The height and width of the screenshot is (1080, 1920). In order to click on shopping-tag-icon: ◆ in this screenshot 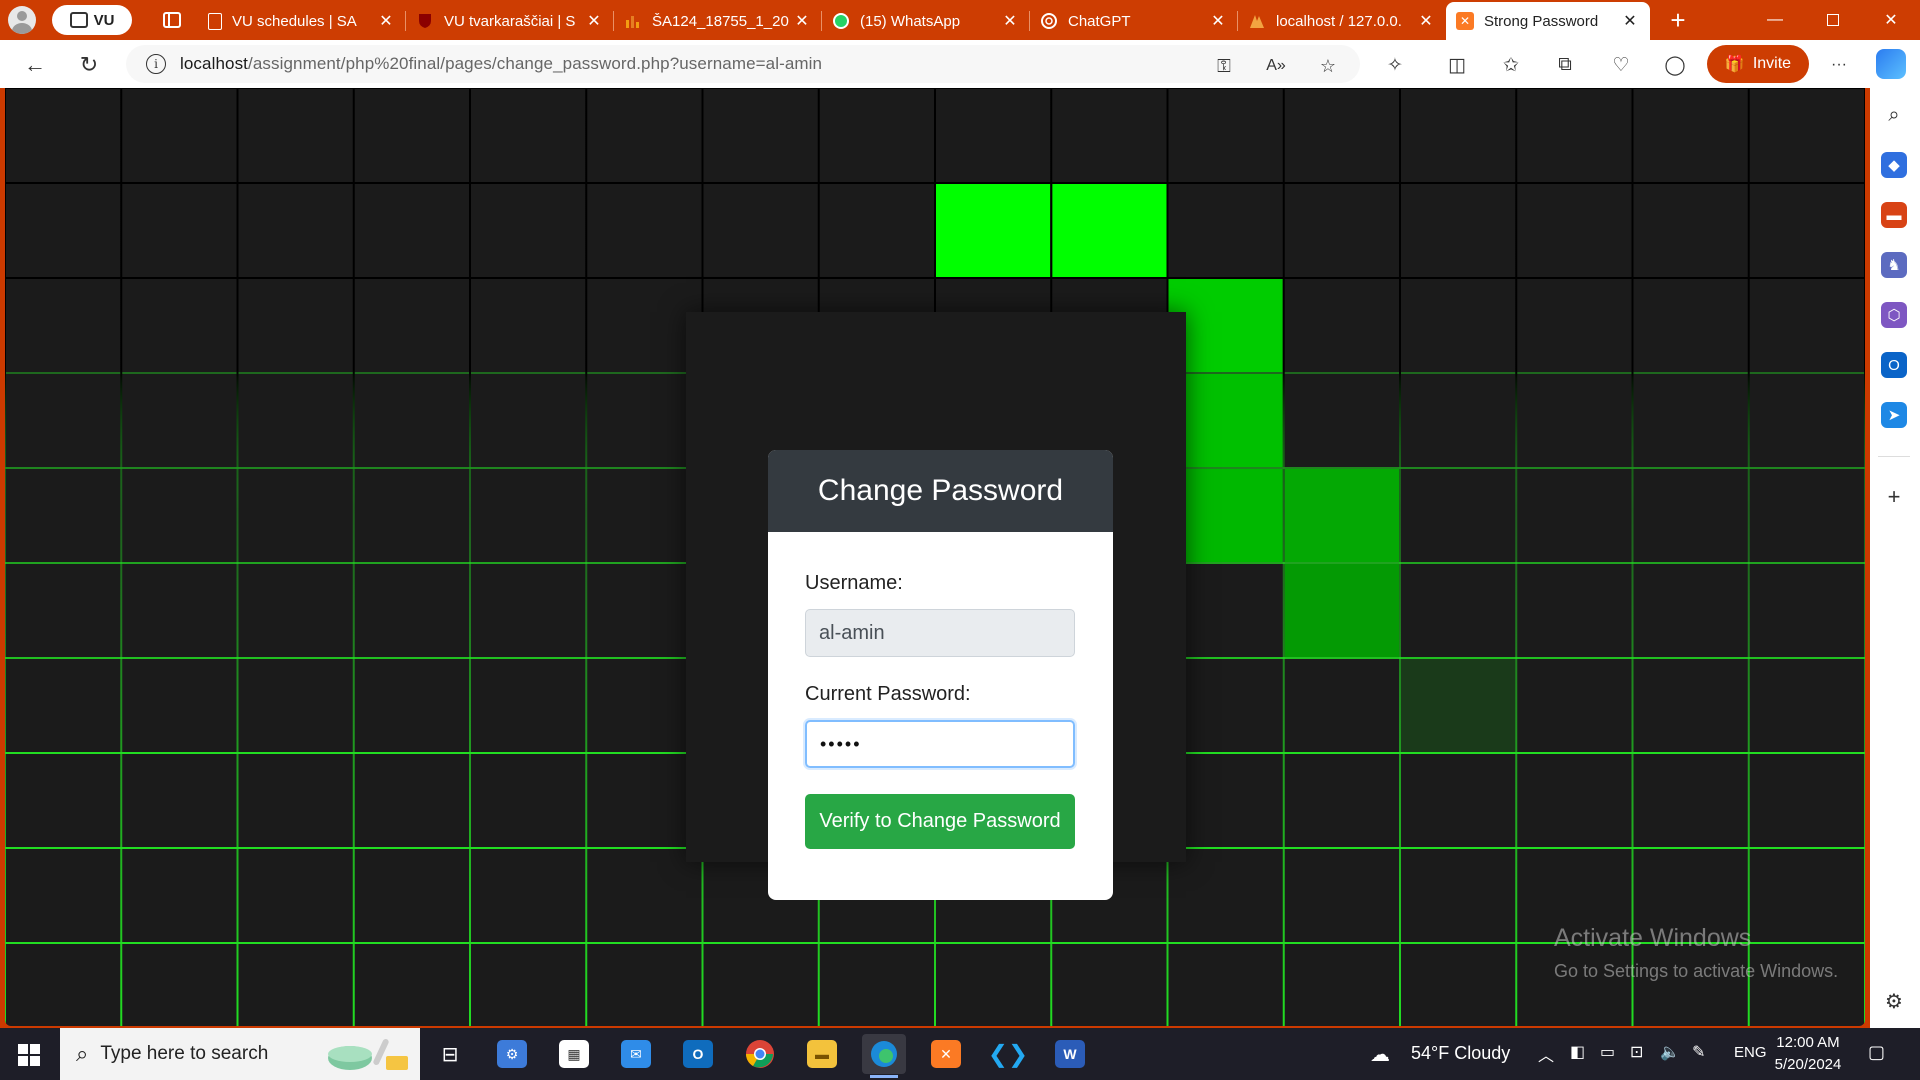, I will do `click(1894, 165)`.